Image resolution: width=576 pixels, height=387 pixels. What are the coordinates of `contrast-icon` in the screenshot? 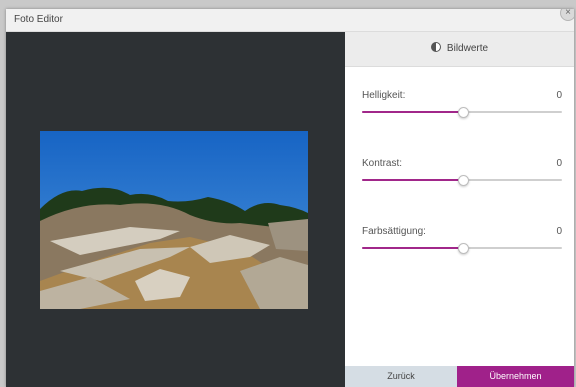 It's located at (435, 47).